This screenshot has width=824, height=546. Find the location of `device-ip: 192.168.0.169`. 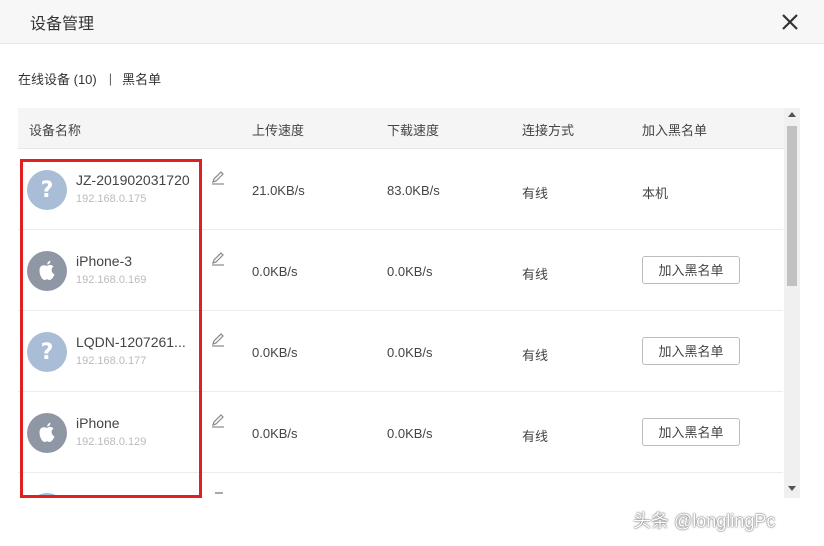

device-ip: 192.168.0.169 is located at coordinates (111, 280).